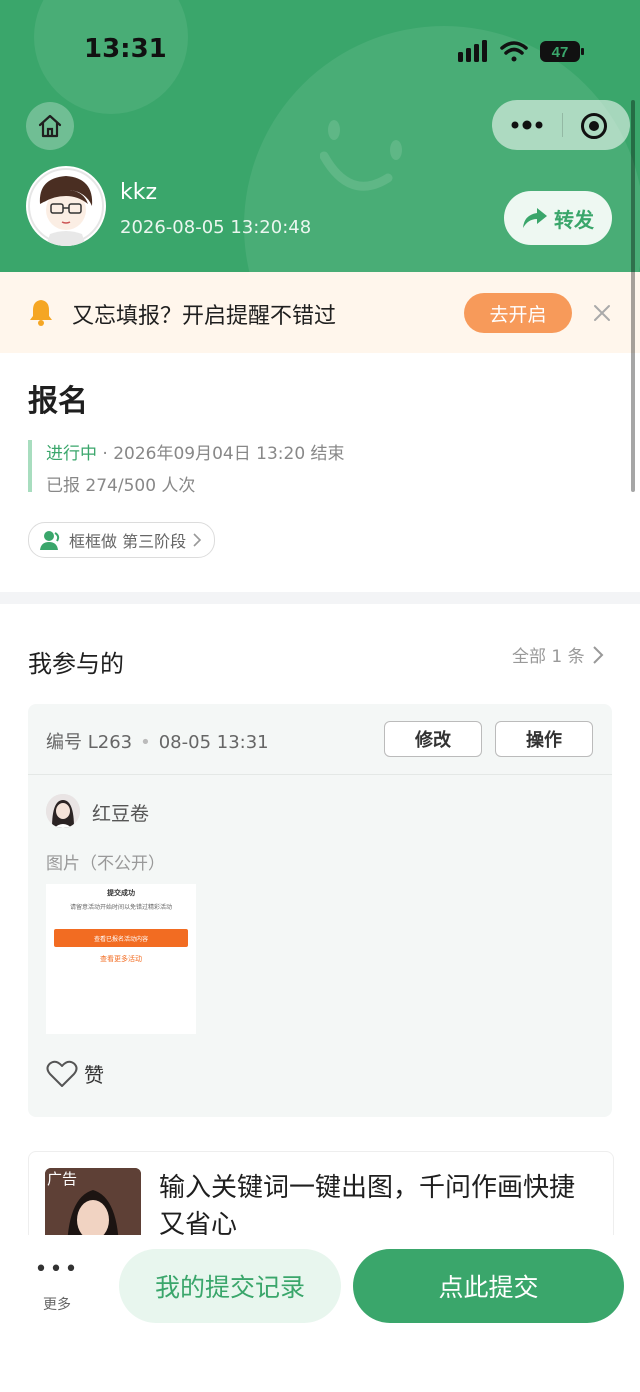 The width and height of the screenshot is (640, 1392). Describe the element at coordinates (62, 1179) in the screenshot. I see `ad-tag: 广告` at that location.